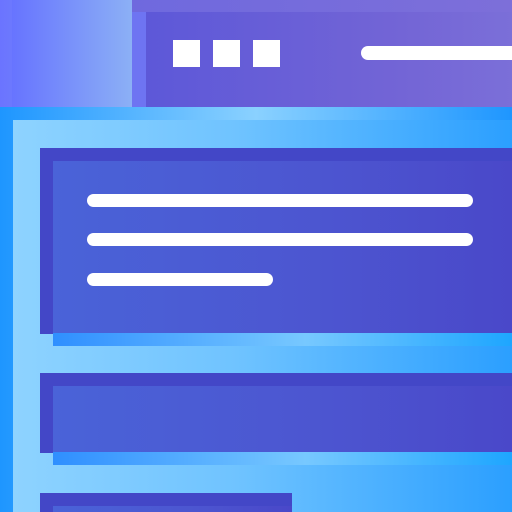  What do you see at coordinates (436, 53) in the screenshot?
I see `address-bar-line` at bounding box center [436, 53].